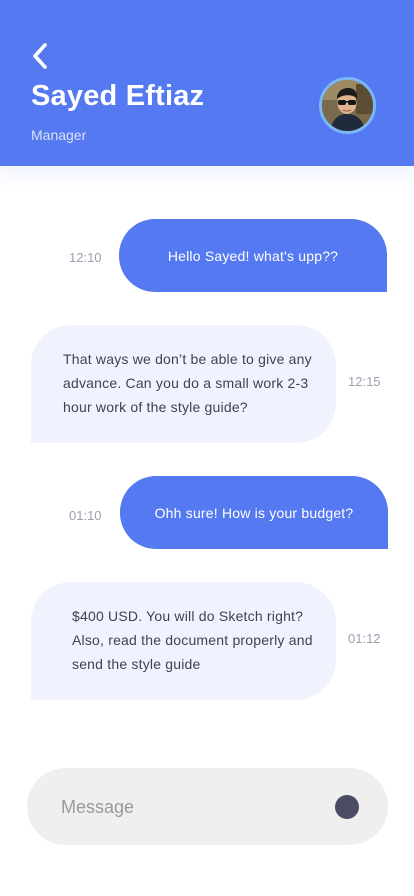 This screenshot has height=896, width=414. I want to click on message-composer, so click(207, 806).